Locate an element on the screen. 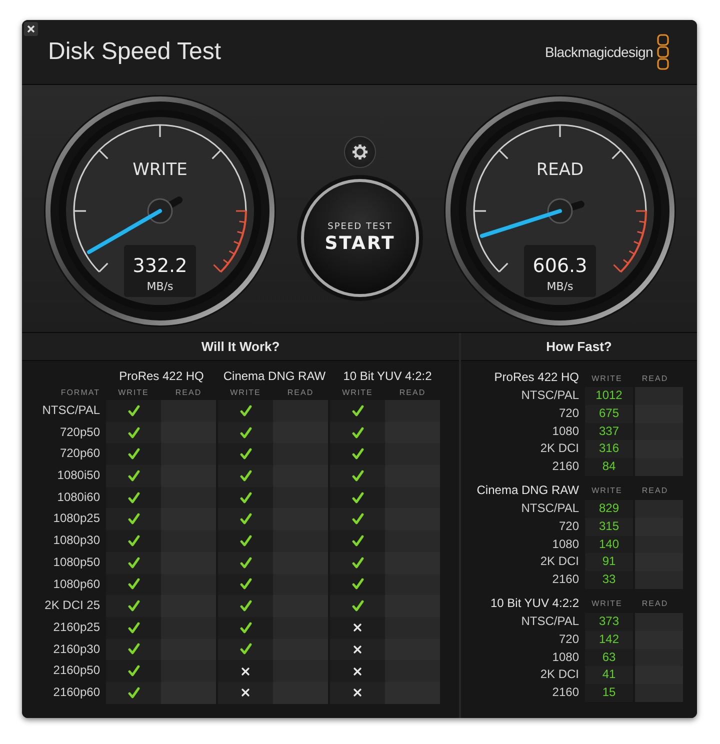 The image size is (720, 744). speed-cell: 829 is located at coordinates (609, 509).